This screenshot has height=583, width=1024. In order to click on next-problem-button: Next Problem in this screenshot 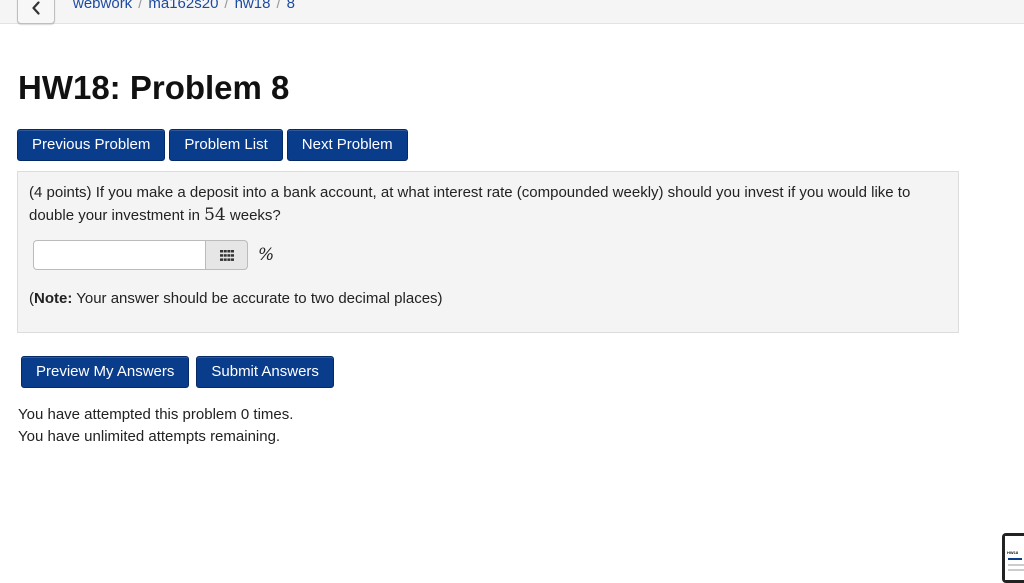, I will do `click(347, 145)`.